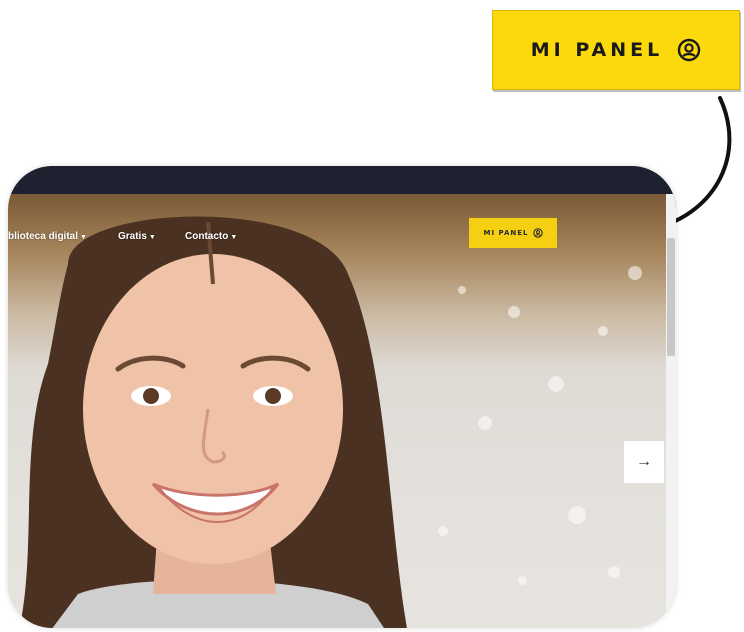  What do you see at coordinates (506, 233) in the screenshot?
I see `mi-panel-label: MI PANEL` at bounding box center [506, 233].